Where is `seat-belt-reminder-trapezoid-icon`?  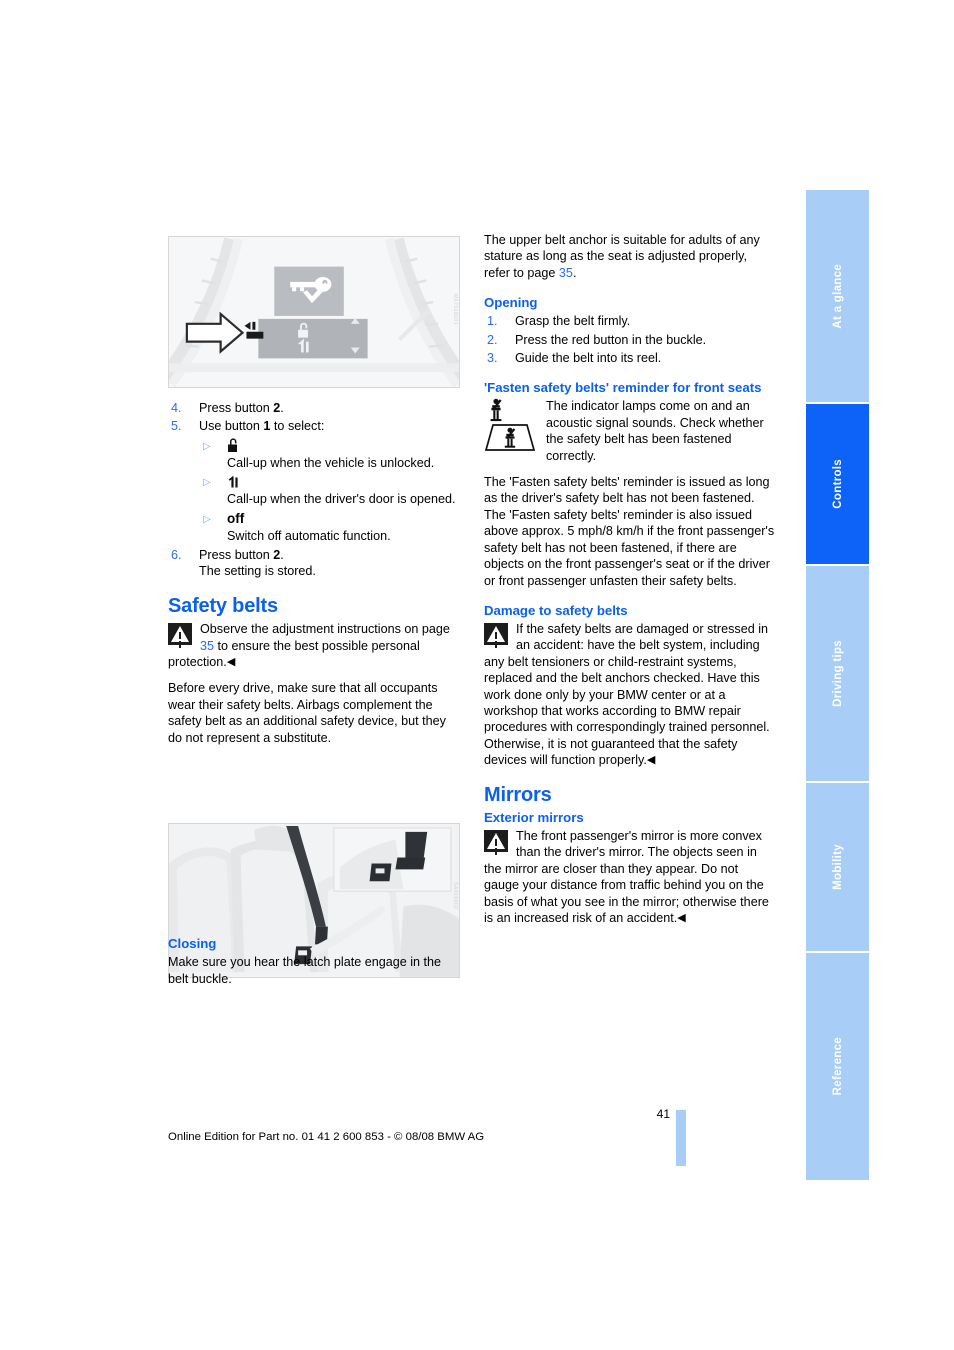
seat-belt-reminder-trapezoid-icon is located at coordinates (510, 438).